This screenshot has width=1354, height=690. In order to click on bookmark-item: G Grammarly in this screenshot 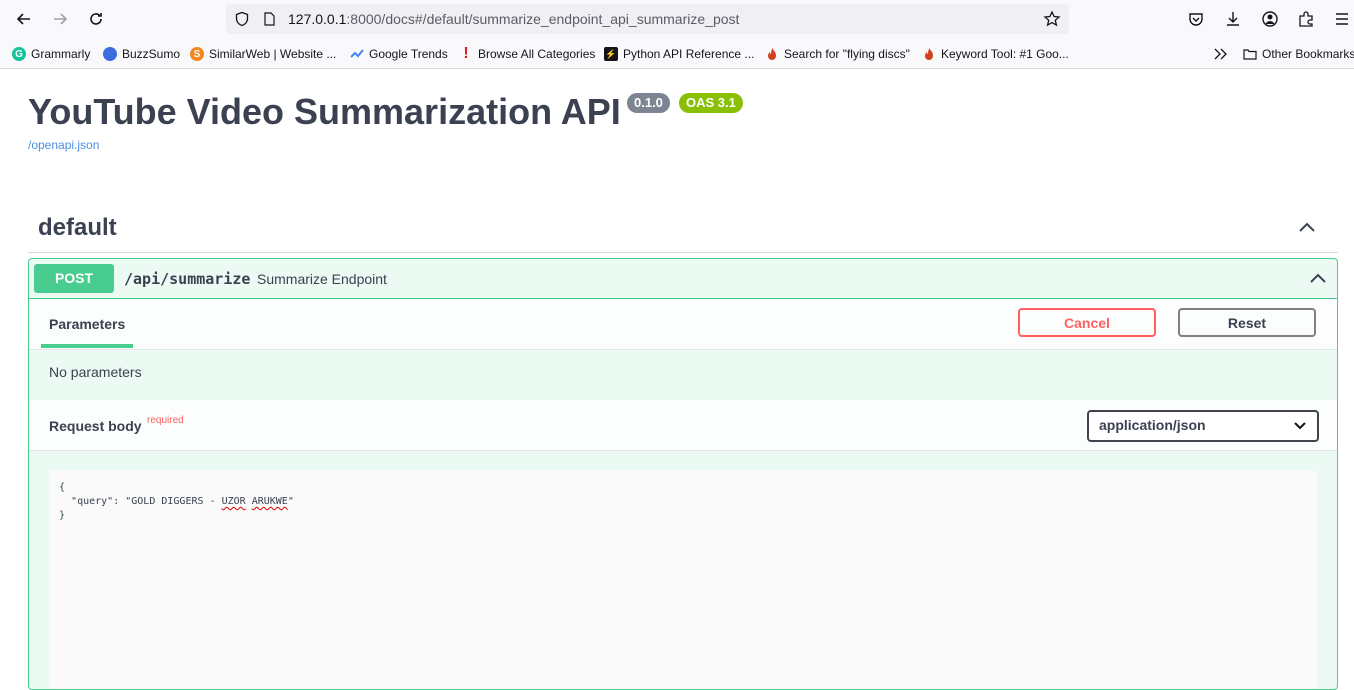, I will do `click(51, 54)`.